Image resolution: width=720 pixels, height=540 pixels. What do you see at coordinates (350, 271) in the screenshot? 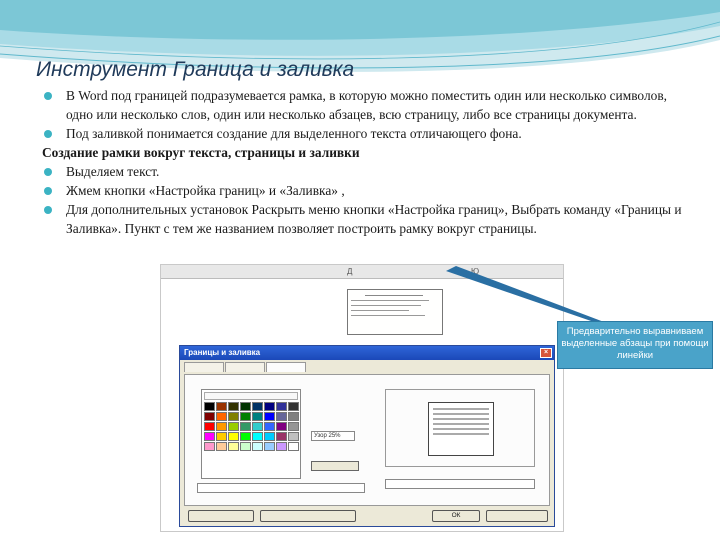
I see `ruler-mark: Д` at bounding box center [350, 271].